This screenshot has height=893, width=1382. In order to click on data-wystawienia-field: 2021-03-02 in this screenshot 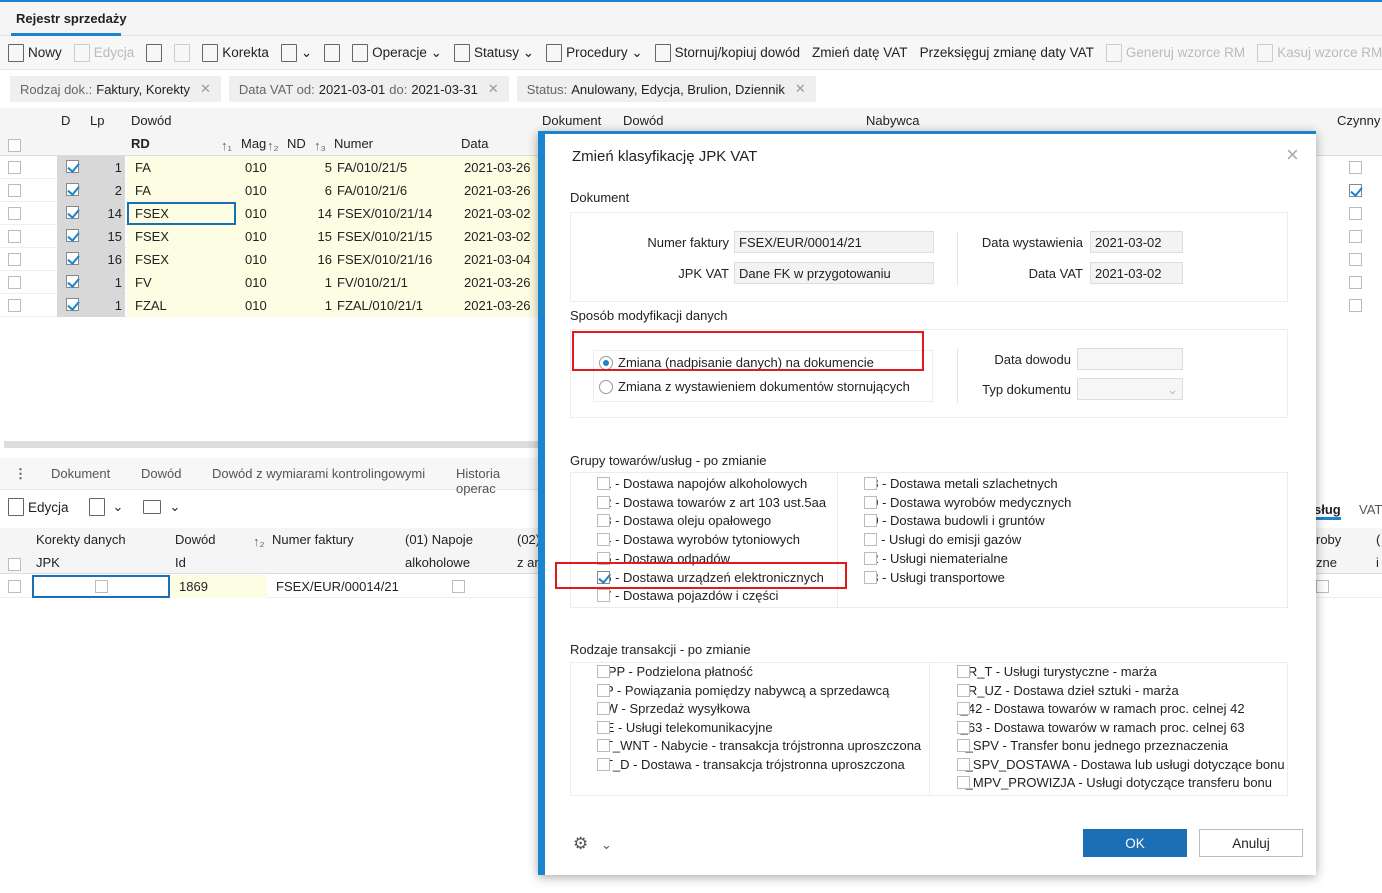, I will do `click(1136, 242)`.